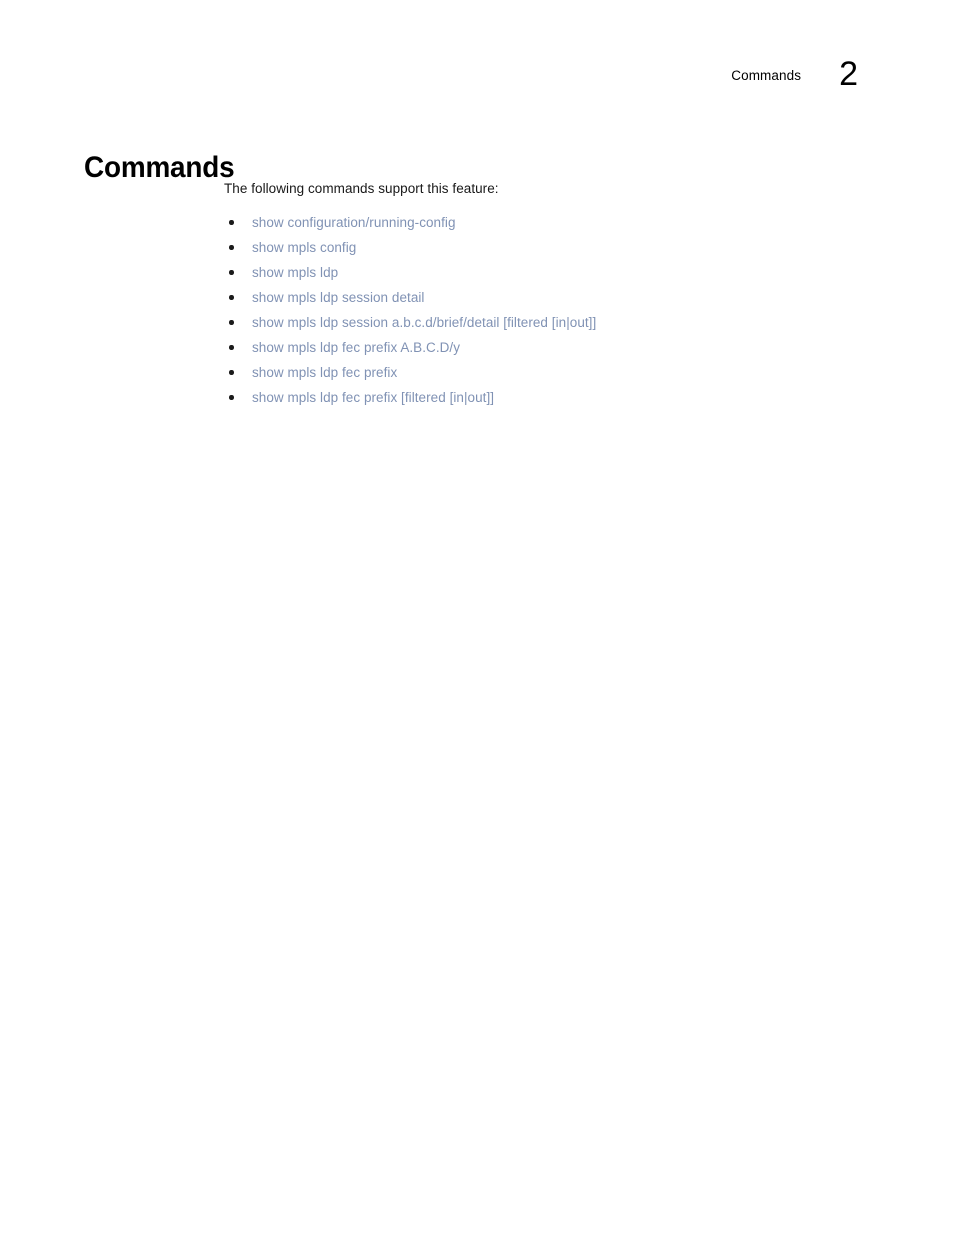 Image resolution: width=954 pixels, height=1235 pixels. I want to click on command-link: show mpls ldp, so click(295, 273).